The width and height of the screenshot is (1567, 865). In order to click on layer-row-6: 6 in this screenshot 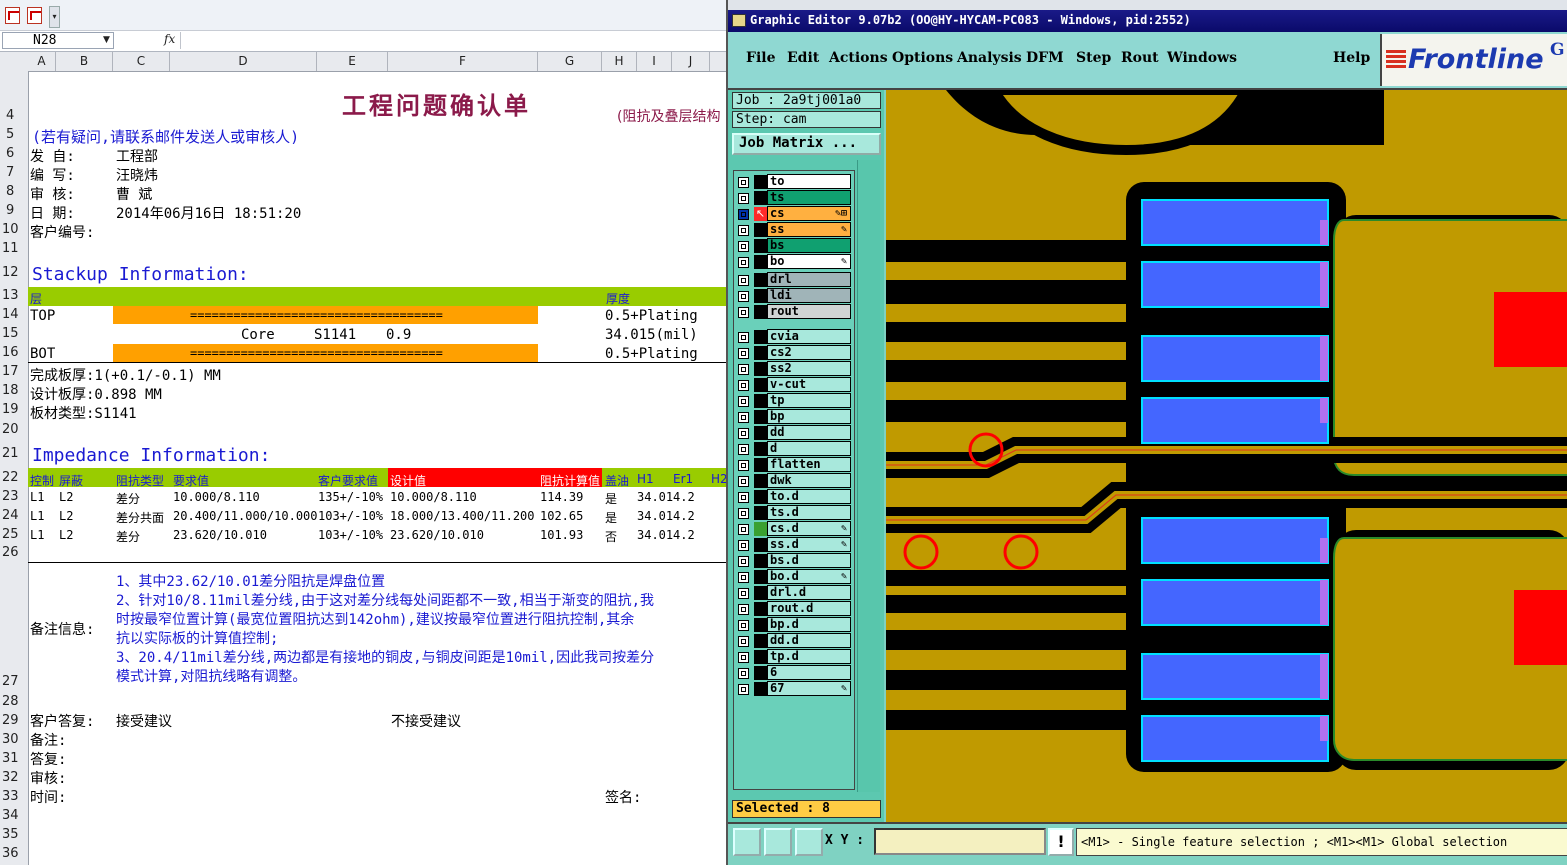, I will do `click(794, 673)`.